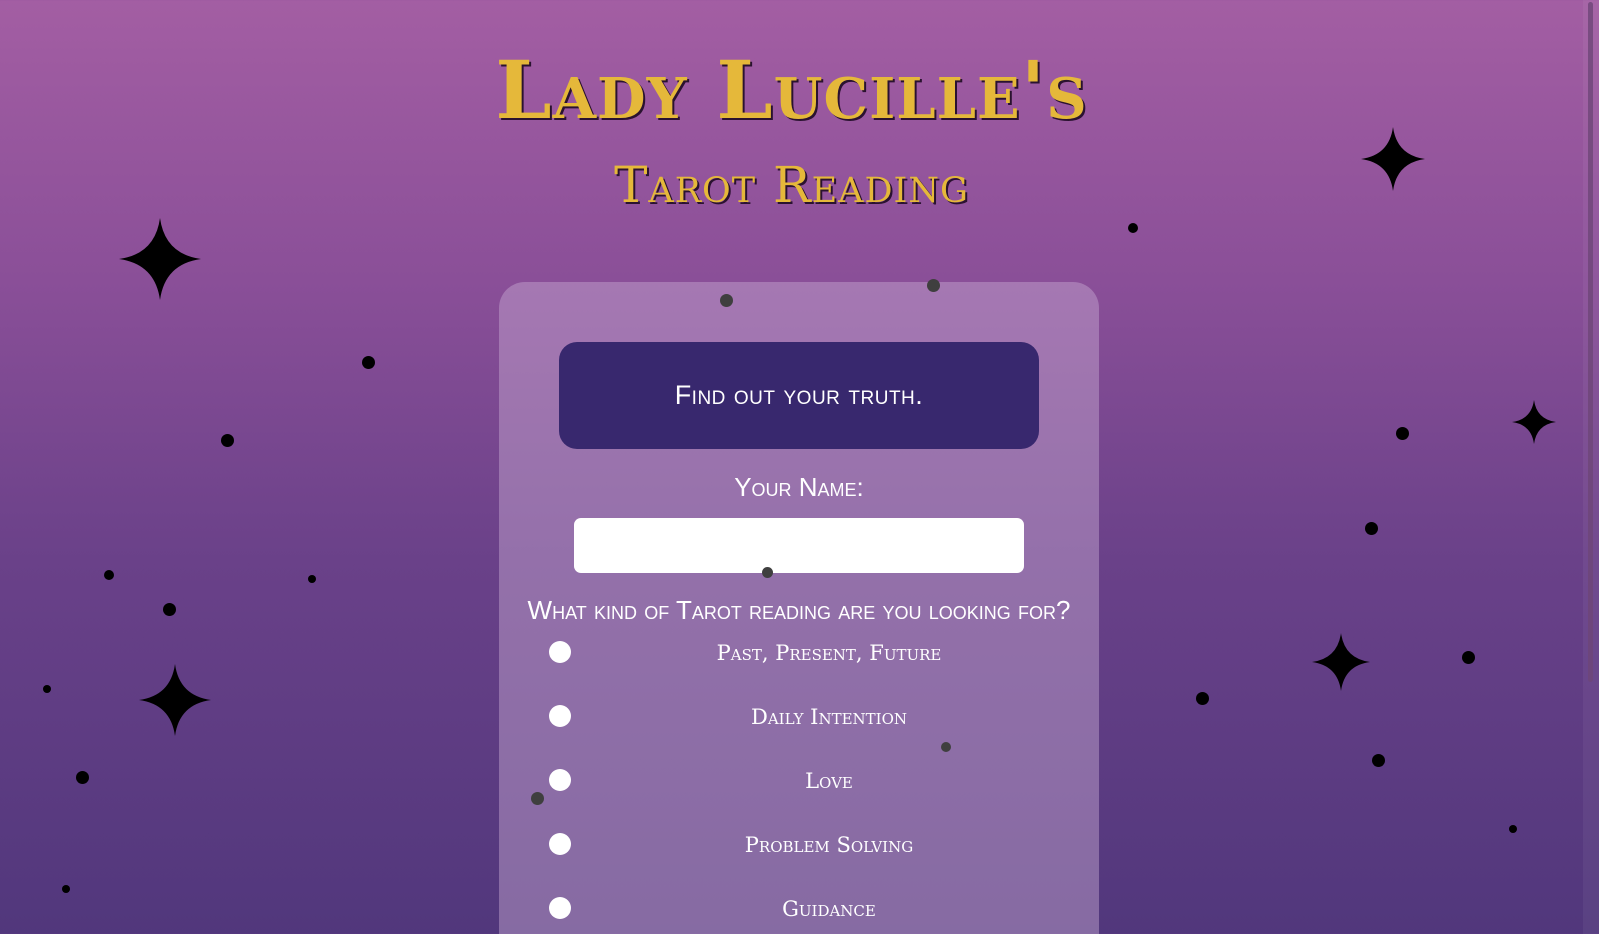 The height and width of the screenshot is (934, 1599). What do you see at coordinates (1590, 342) in the screenshot?
I see `scrollbar-thumb` at bounding box center [1590, 342].